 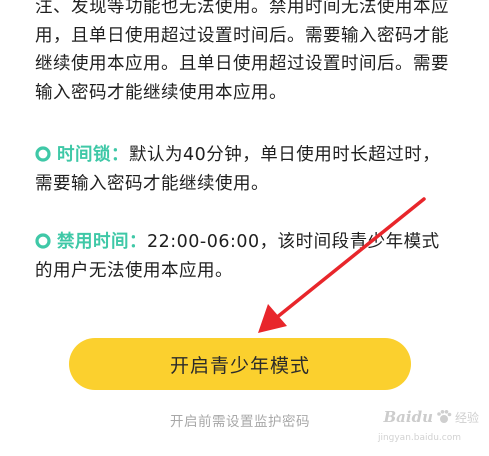 I want to click on ban-time-paragraph: 禁用时间：22:00-06:00，该时间段青少年模式的用户无法使用本应用。, so click(x=245, y=256).